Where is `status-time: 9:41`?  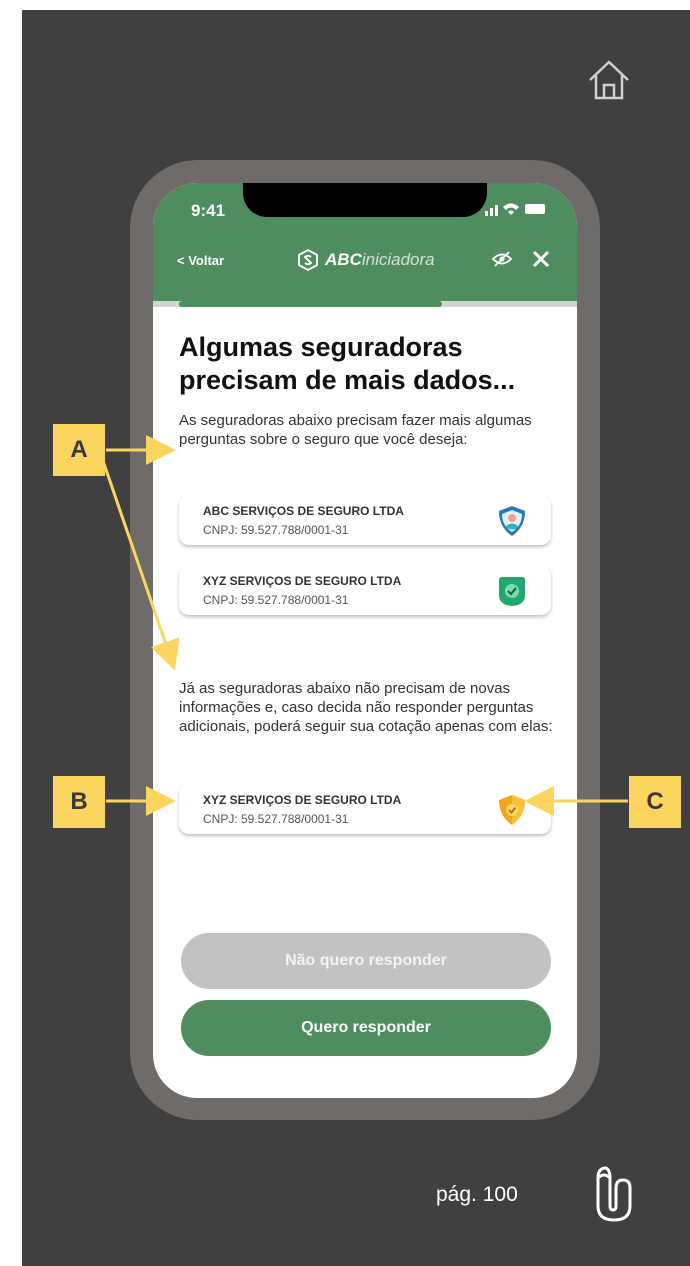
status-time: 9:41 is located at coordinates (208, 210).